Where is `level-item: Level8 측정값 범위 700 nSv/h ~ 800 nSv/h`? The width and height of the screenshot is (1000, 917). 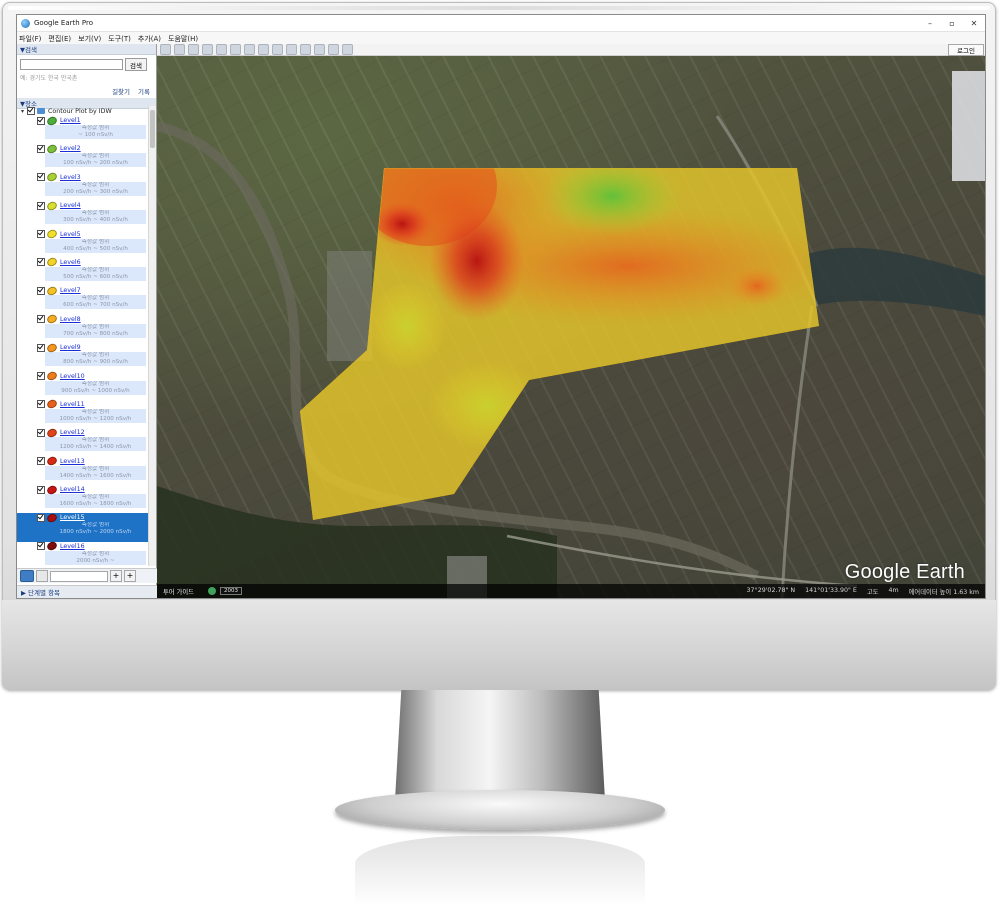
level-item: Level8 측정값 범위 700 nSv/h ~ 800 nSv/h is located at coordinates (86, 328).